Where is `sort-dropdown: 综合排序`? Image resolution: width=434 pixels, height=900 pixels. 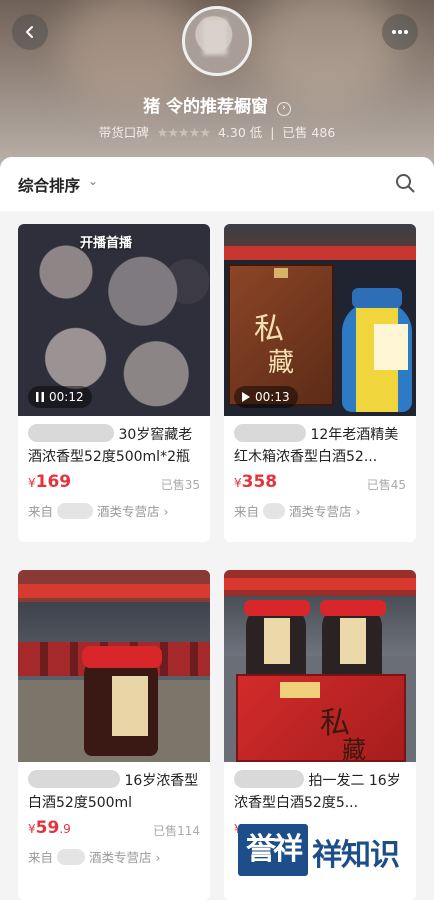
sort-dropdown: 综合排序 is located at coordinates (49, 185).